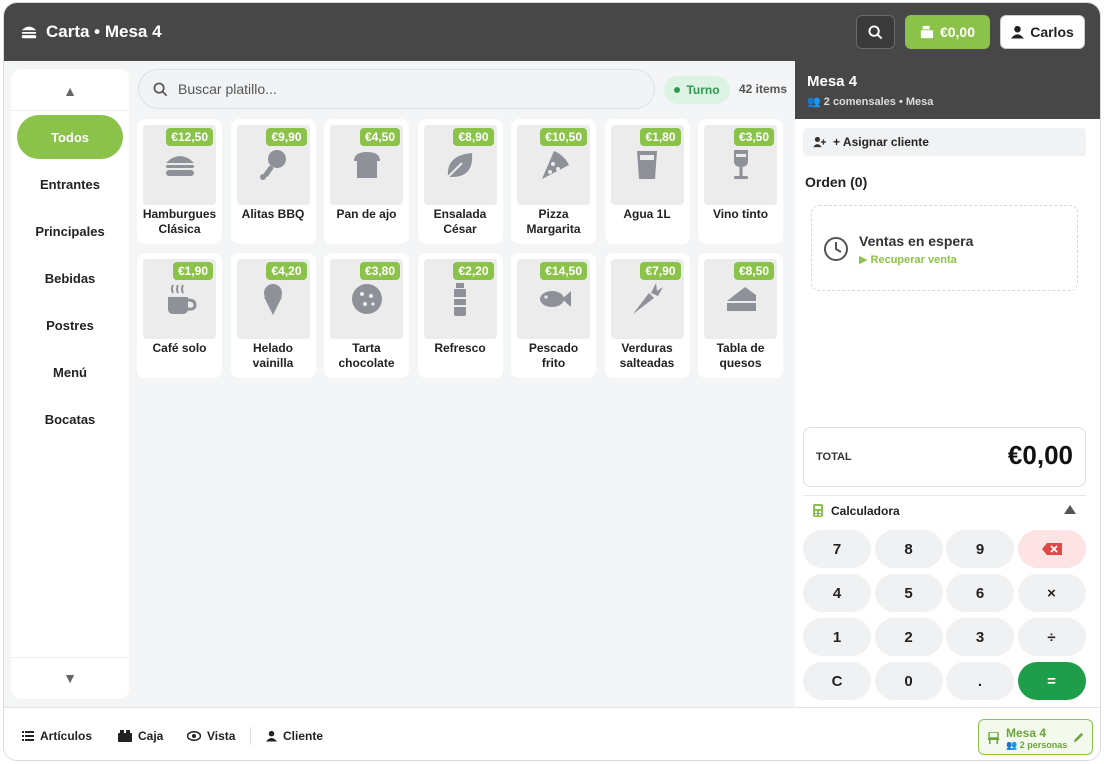 This screenshot has height=764, width=1104. I want to click on product-card: €8,50 Tabla de quesos, so click(740, 315).